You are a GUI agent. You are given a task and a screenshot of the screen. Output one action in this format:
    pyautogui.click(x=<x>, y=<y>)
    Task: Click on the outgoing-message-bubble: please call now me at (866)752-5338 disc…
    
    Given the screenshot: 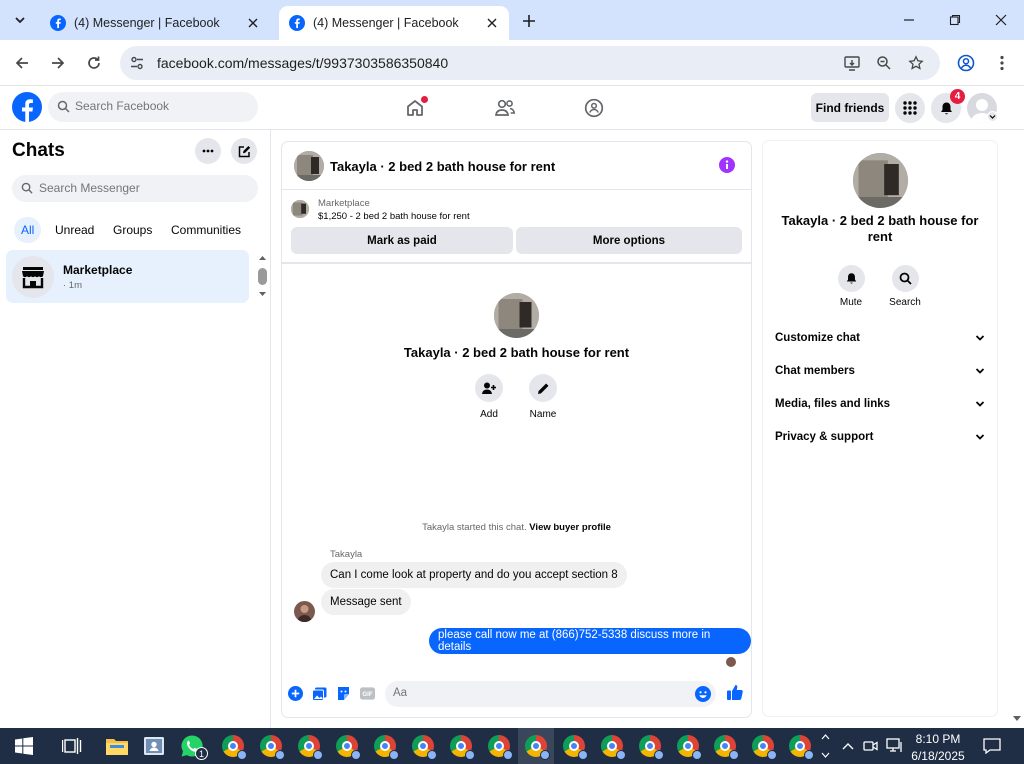 What is the action you would take?
    pyautogui.click(x=590, y=641)
    